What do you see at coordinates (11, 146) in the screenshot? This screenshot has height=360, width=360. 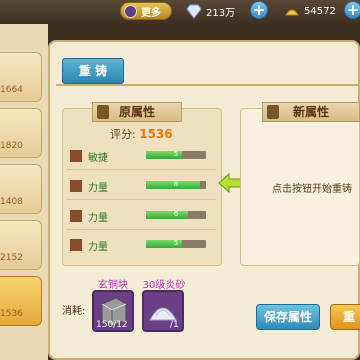 I see `item-score: 1820` at bounding box center [11, 146].